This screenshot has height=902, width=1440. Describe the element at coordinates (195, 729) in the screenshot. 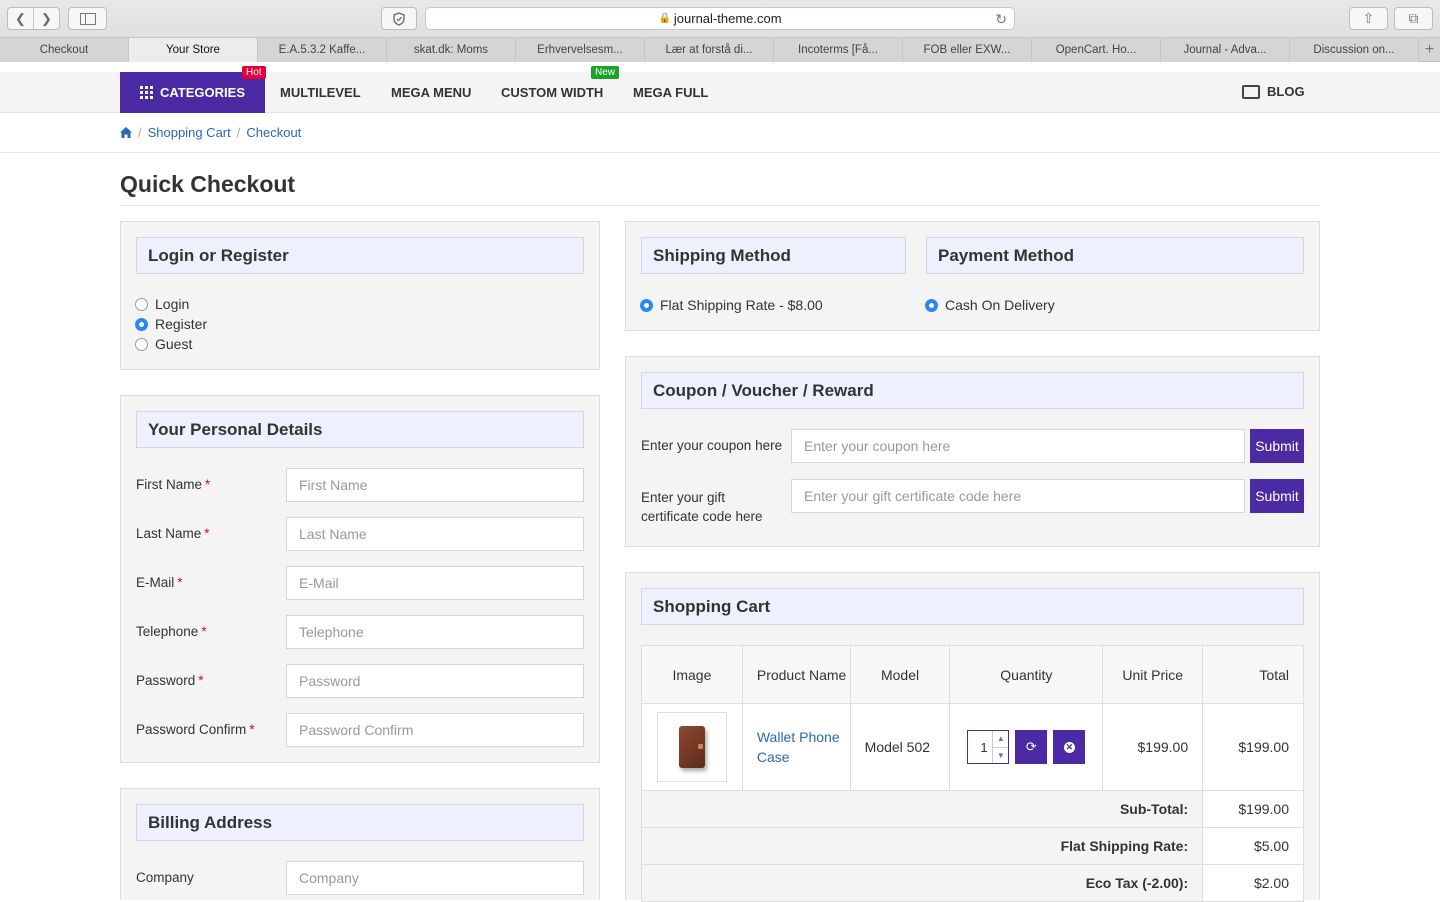

I see `password-confirm-label: Password Confirm *` at that location.